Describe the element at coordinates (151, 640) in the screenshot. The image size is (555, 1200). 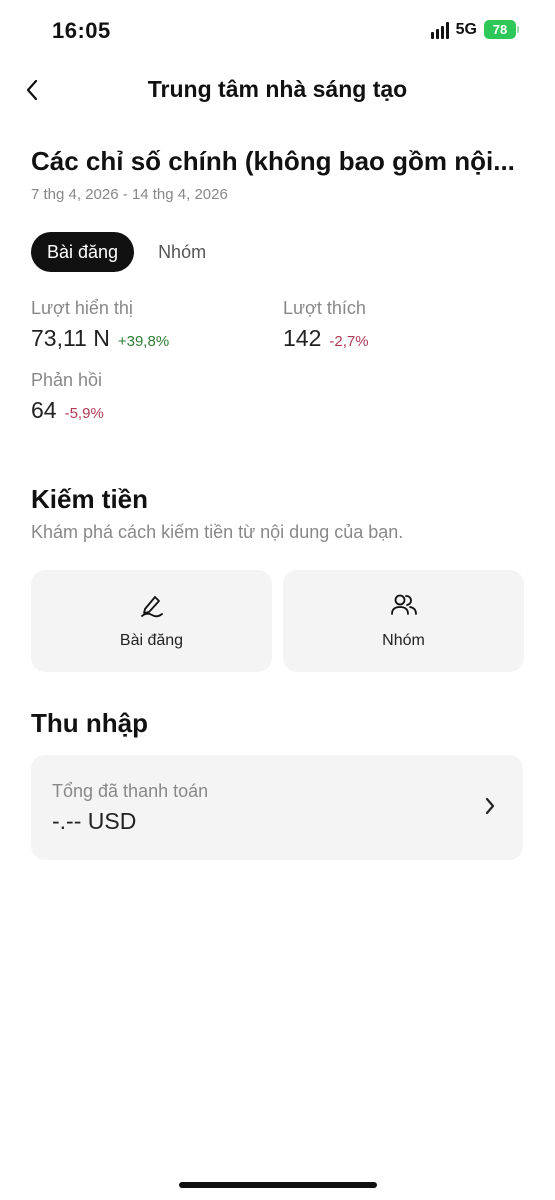
I see `card-label: Bài đăng` at that location.